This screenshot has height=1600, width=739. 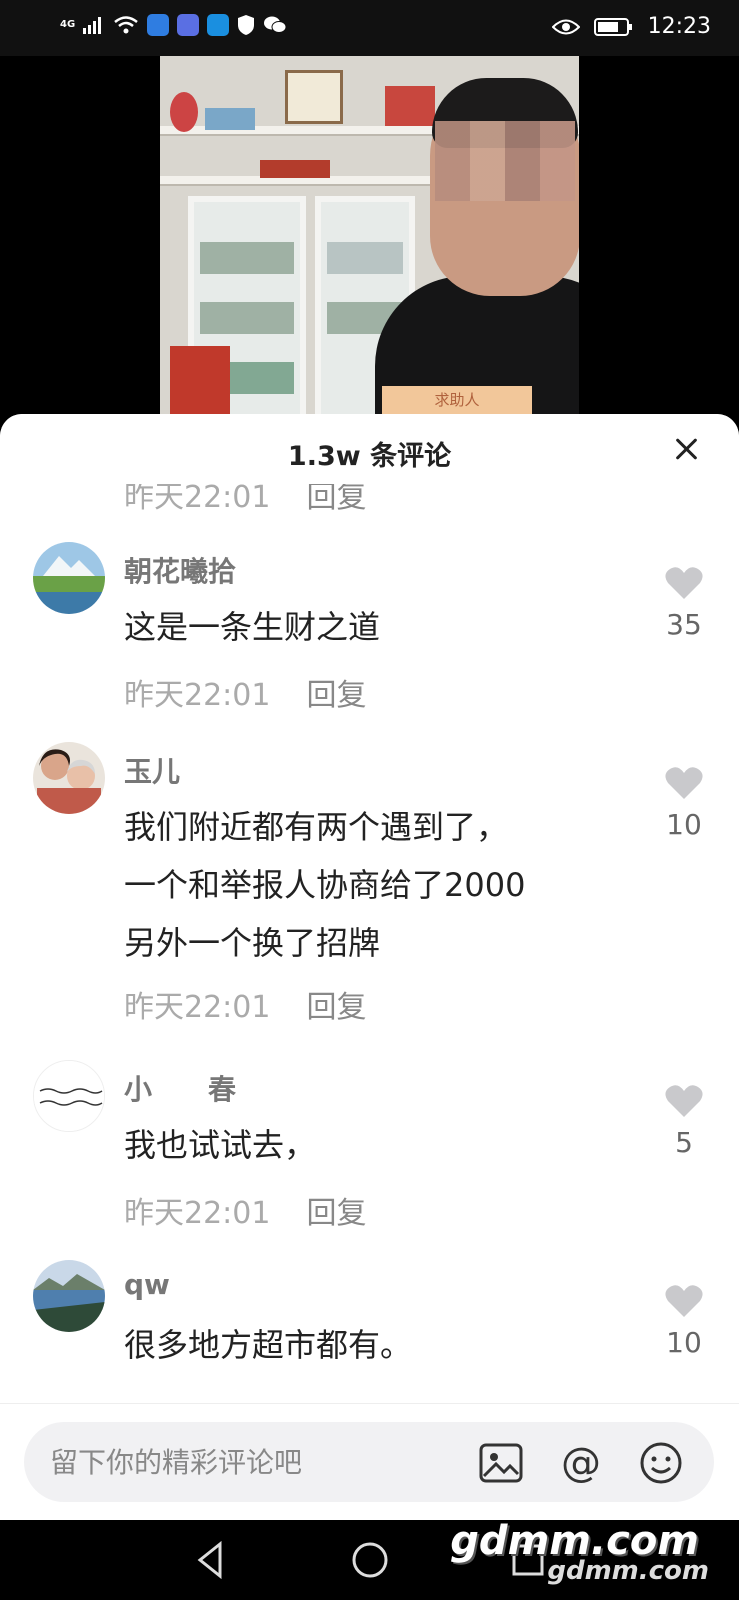 What do you see at coordinates (369, 28) in the screenshot?
I see `status-bar: 4G 12:23` at bounding box center [369, 28].